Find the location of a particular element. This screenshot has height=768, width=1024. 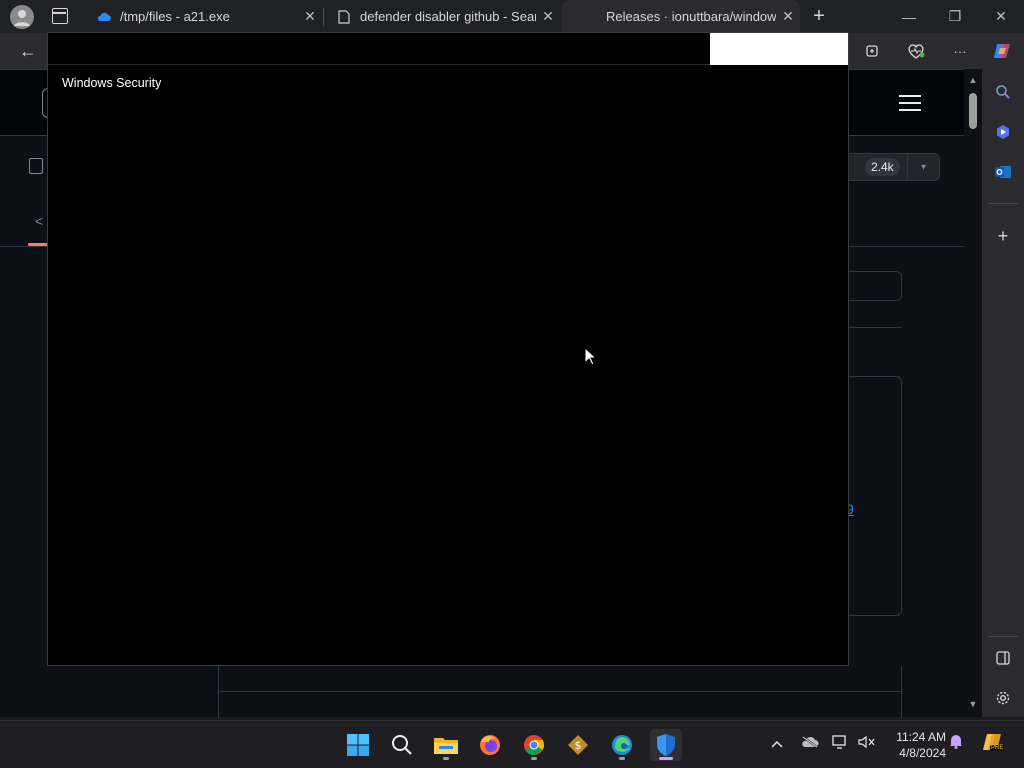

browser-essentials-icon is located at coordinates (916, 51).